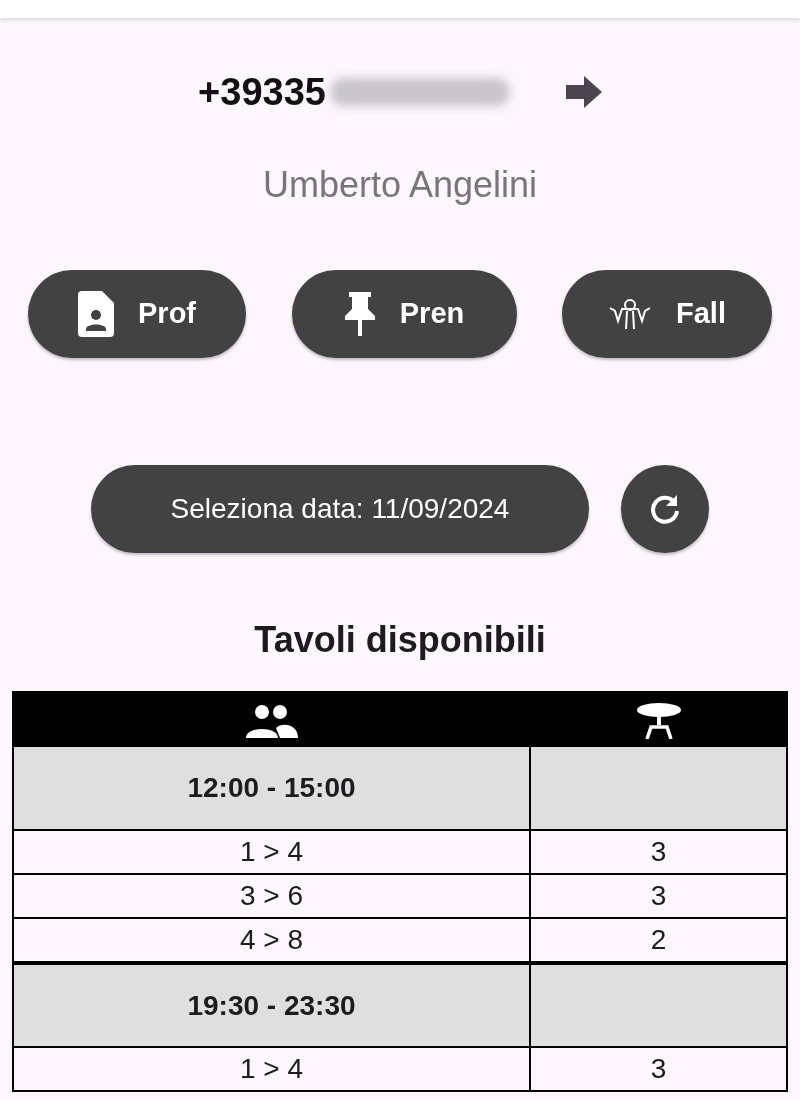 The image size is (800, 1100). What do you see at coordinates (658, 940) in the screenshot?
I see `table-count-cell: 2` at bounding box center [658, 940].